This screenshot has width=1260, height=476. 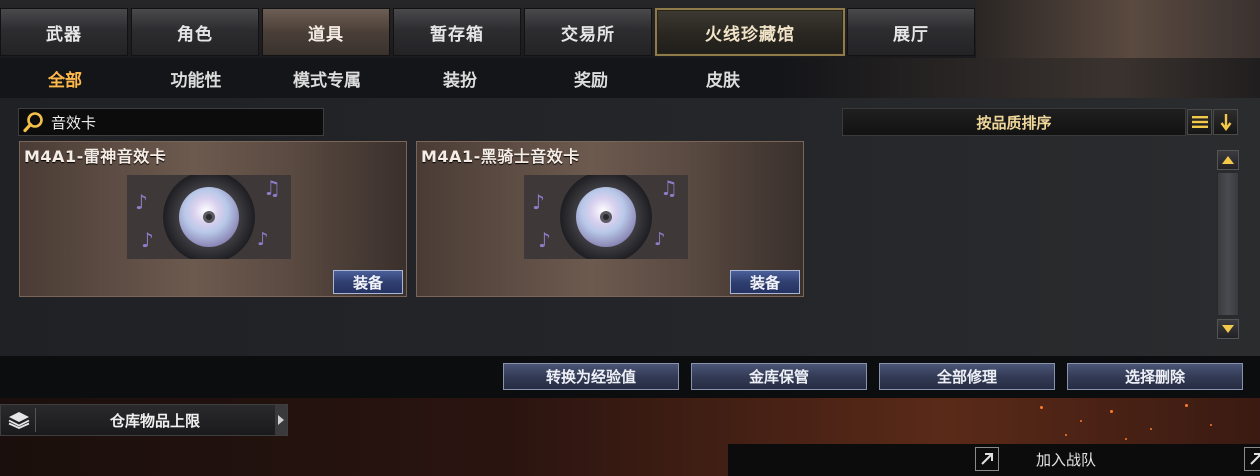 I want to click on scroll-down-icon, so click(x=1228, y=329).